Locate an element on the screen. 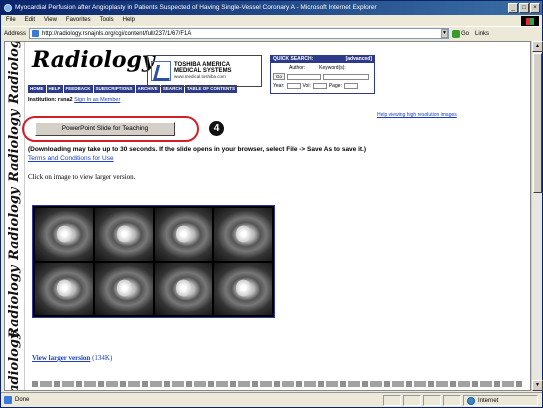 The image size is (543, 408). maximize-button: □ is located at coordinates (524, 8).